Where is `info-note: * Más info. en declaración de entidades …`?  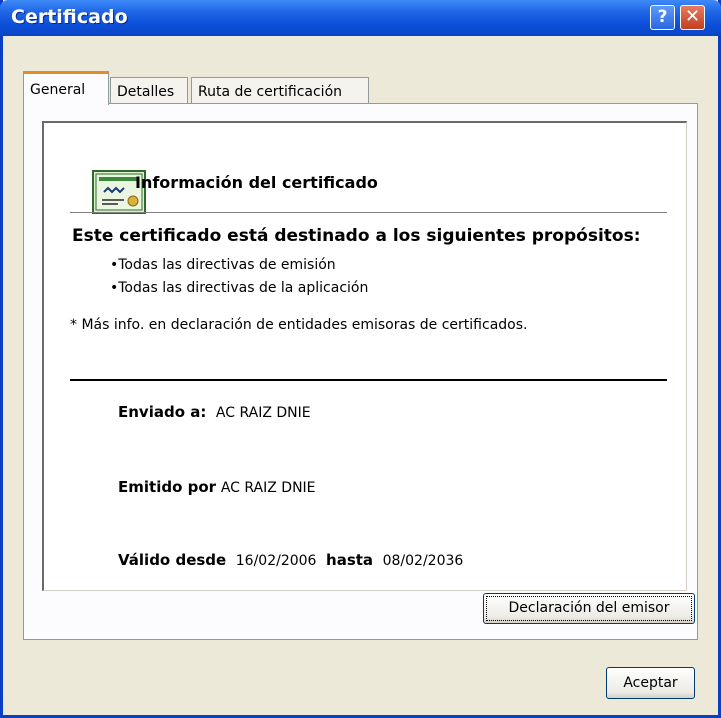
info-note: * Más info. en declaración de entidades … is located at coordinates (299, 325).